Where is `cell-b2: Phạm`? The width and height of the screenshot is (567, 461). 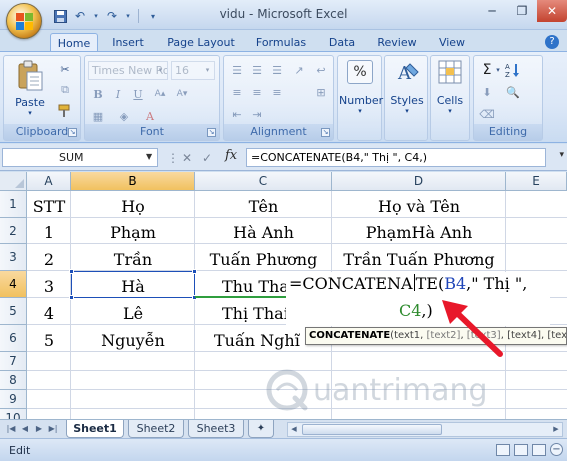 cell-b2: Phạm is located at coordinates (133, 232).